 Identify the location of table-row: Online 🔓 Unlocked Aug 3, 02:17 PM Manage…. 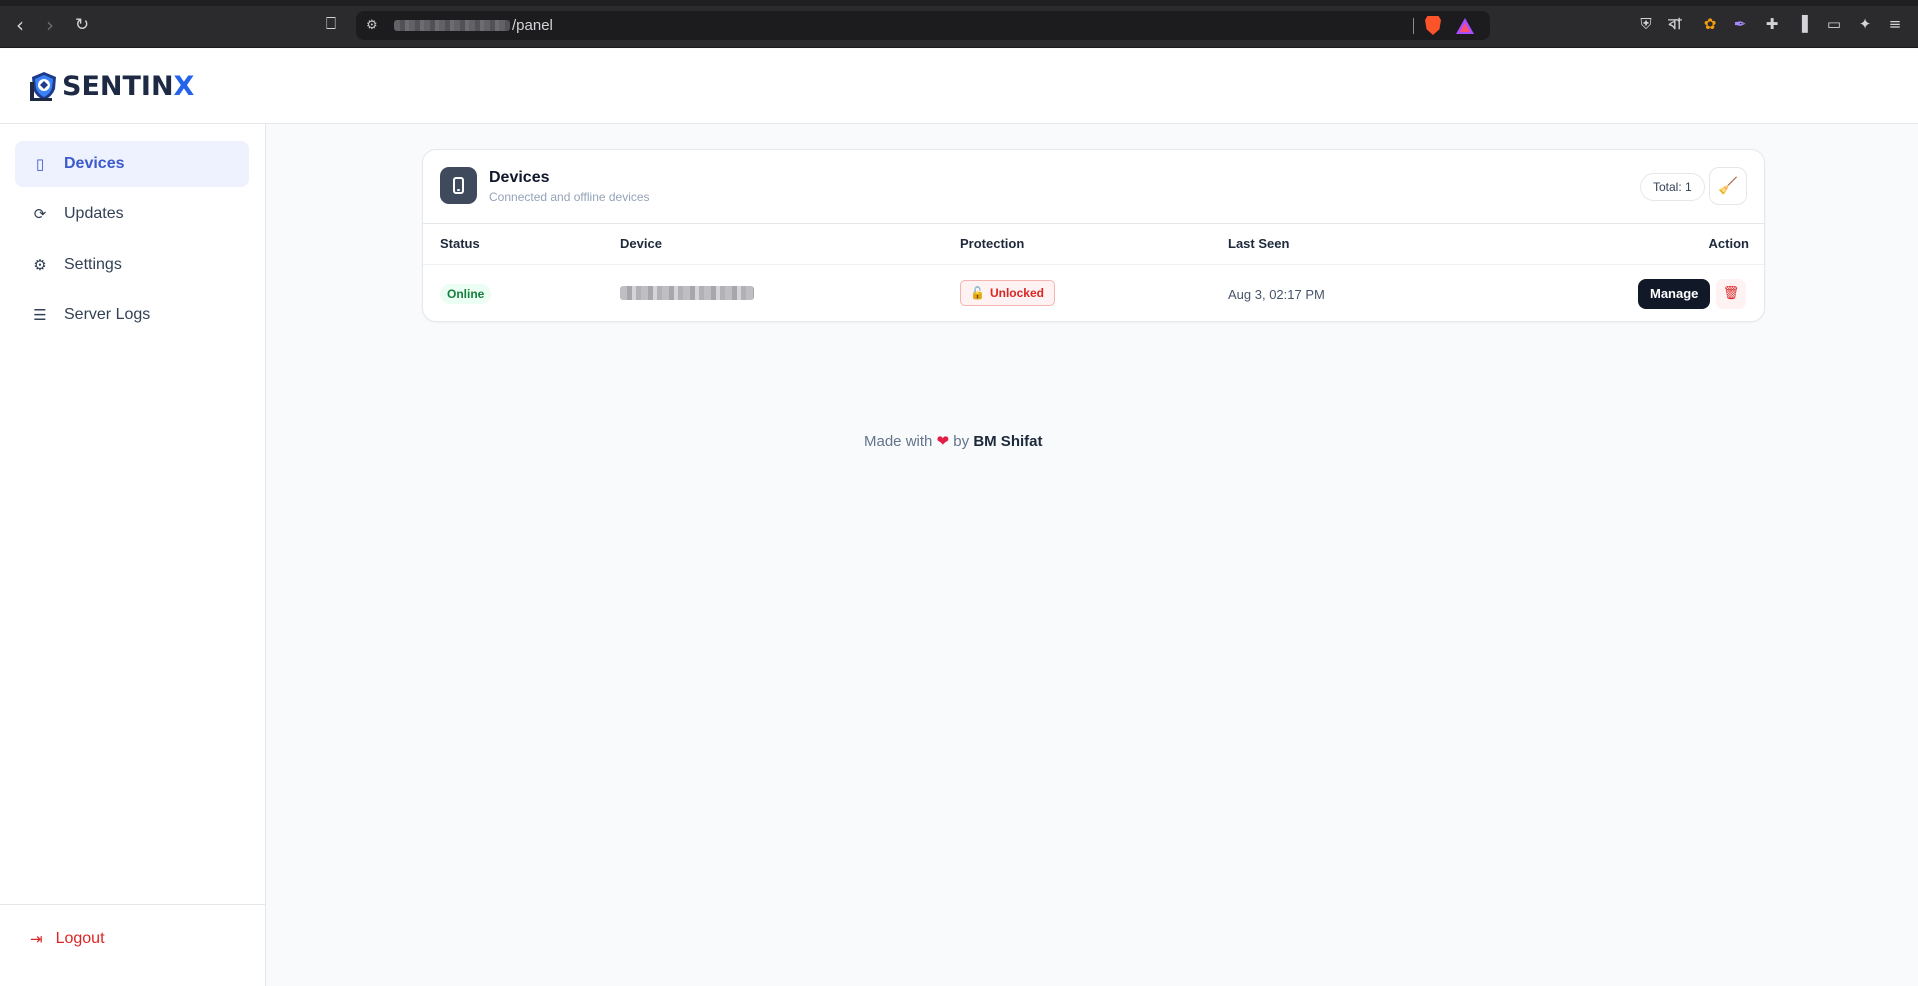
(1093, 293).